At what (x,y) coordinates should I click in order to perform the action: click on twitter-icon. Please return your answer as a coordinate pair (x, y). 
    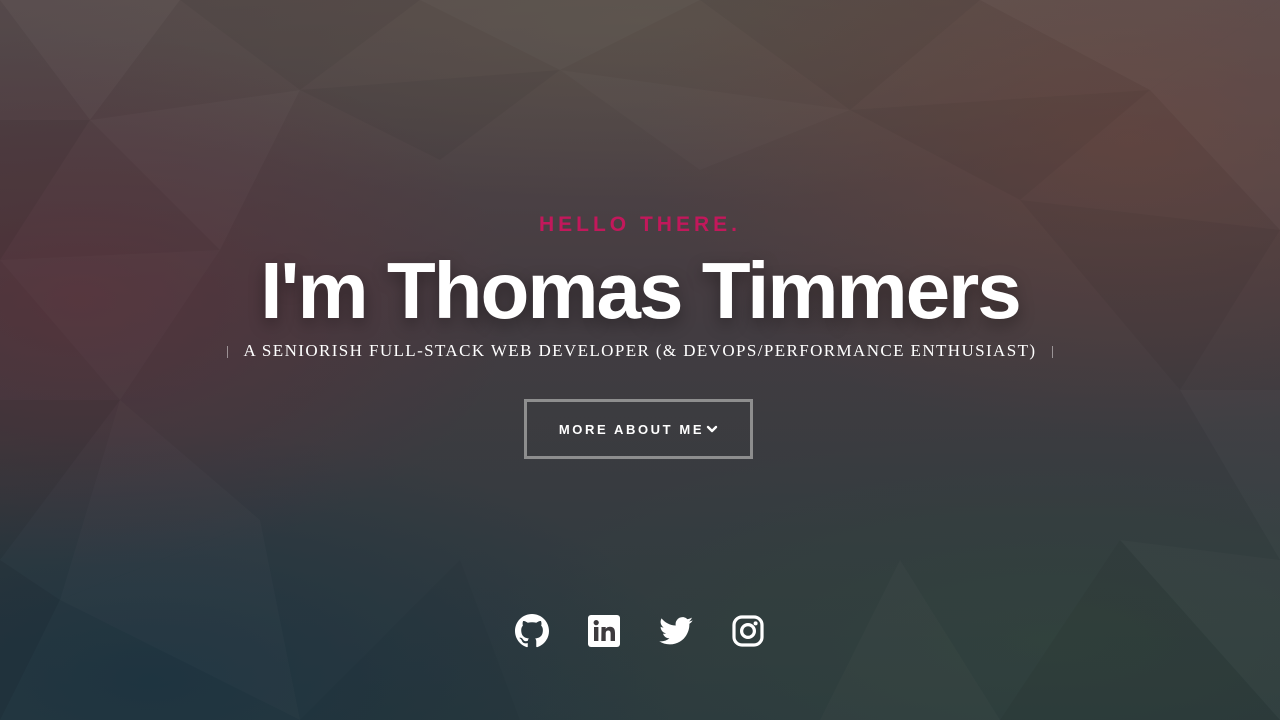
    Looking at the image, I should click on (676, 631).